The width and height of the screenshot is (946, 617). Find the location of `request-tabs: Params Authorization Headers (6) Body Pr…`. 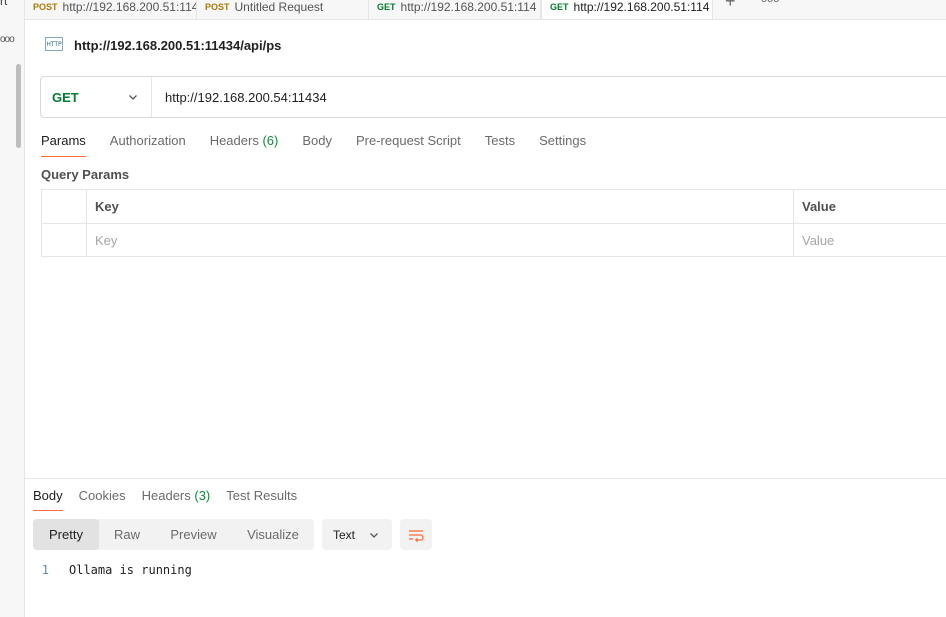

request-tabs: Params Authorization Headers (6) Body Pr… is located at coordinates (325, 145).